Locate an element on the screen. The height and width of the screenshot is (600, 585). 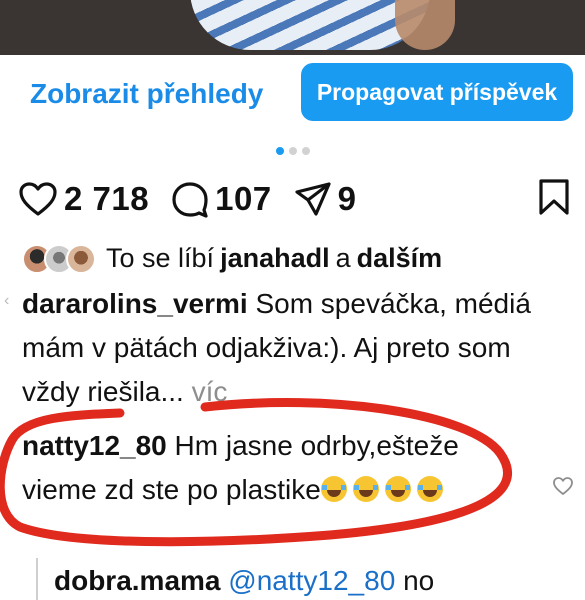
caption-author: dararolins_vermi is located at coordinates (135, 303).